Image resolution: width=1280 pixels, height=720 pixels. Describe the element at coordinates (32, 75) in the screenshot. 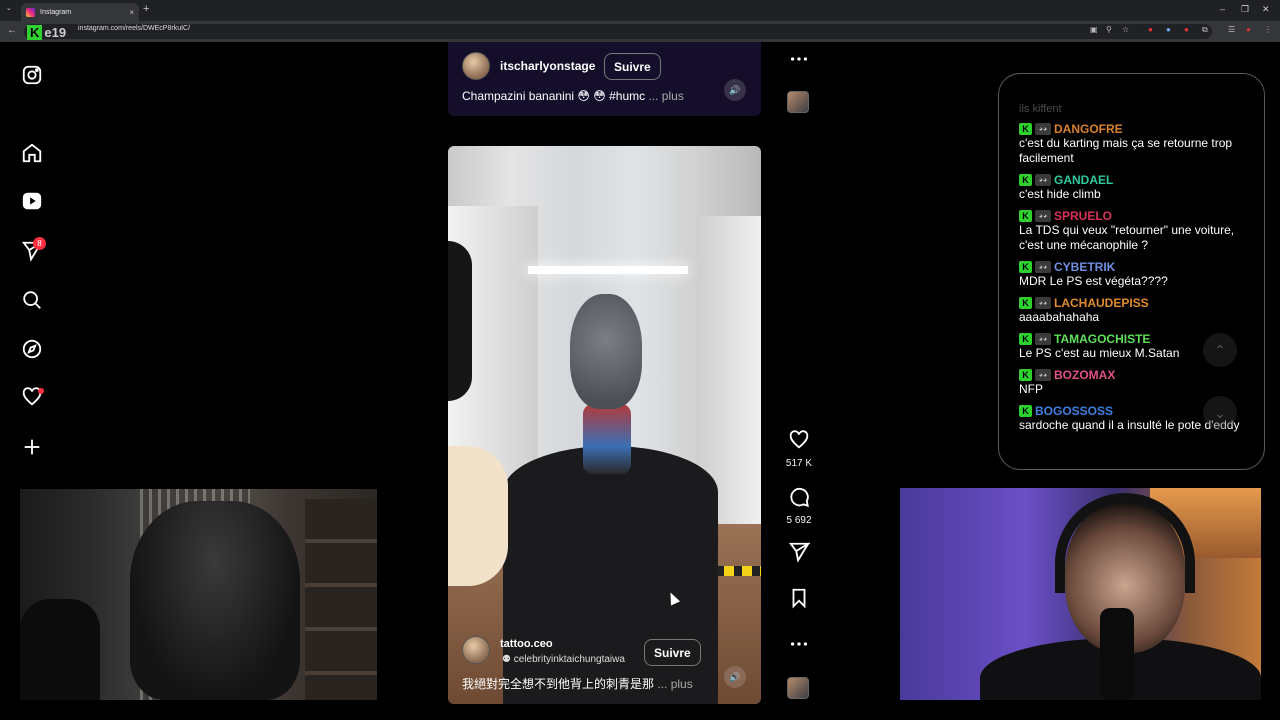

I see `instagram-logo-icon` at that location.